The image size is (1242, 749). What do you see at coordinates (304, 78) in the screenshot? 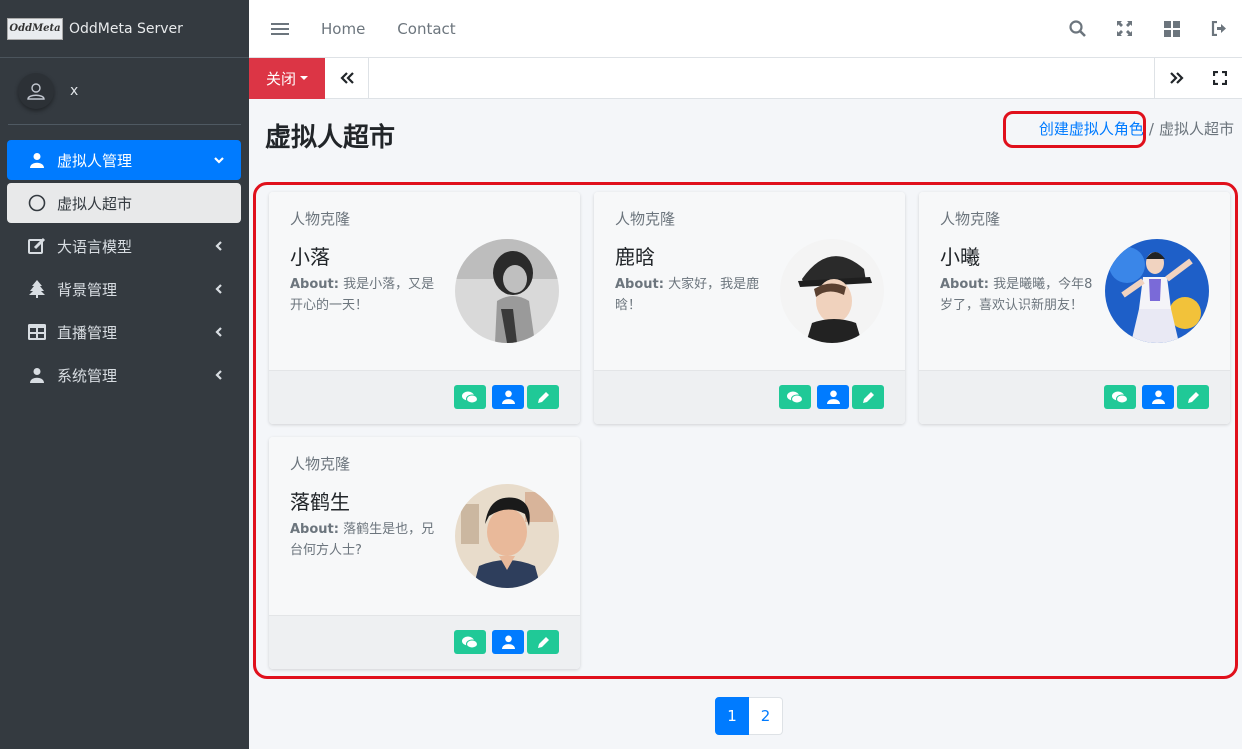
I see `caret-down-icon` at bounding box center [304, 78].